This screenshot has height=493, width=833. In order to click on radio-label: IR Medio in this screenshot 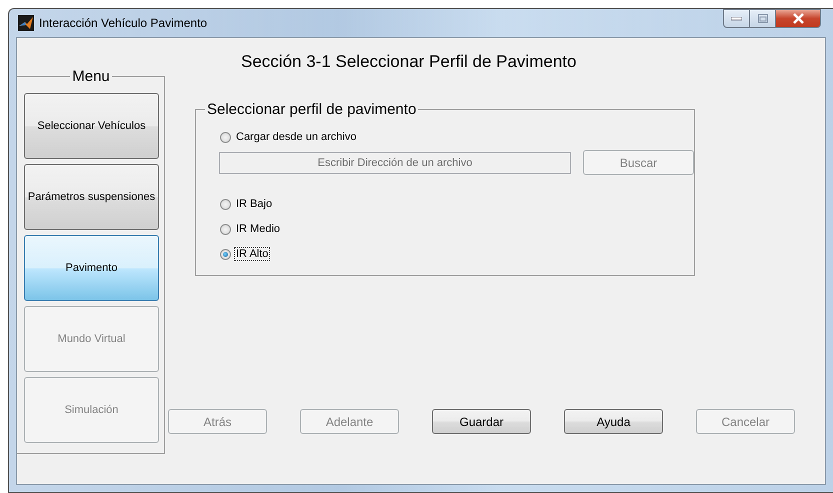, I will do `click(258, 229)`.